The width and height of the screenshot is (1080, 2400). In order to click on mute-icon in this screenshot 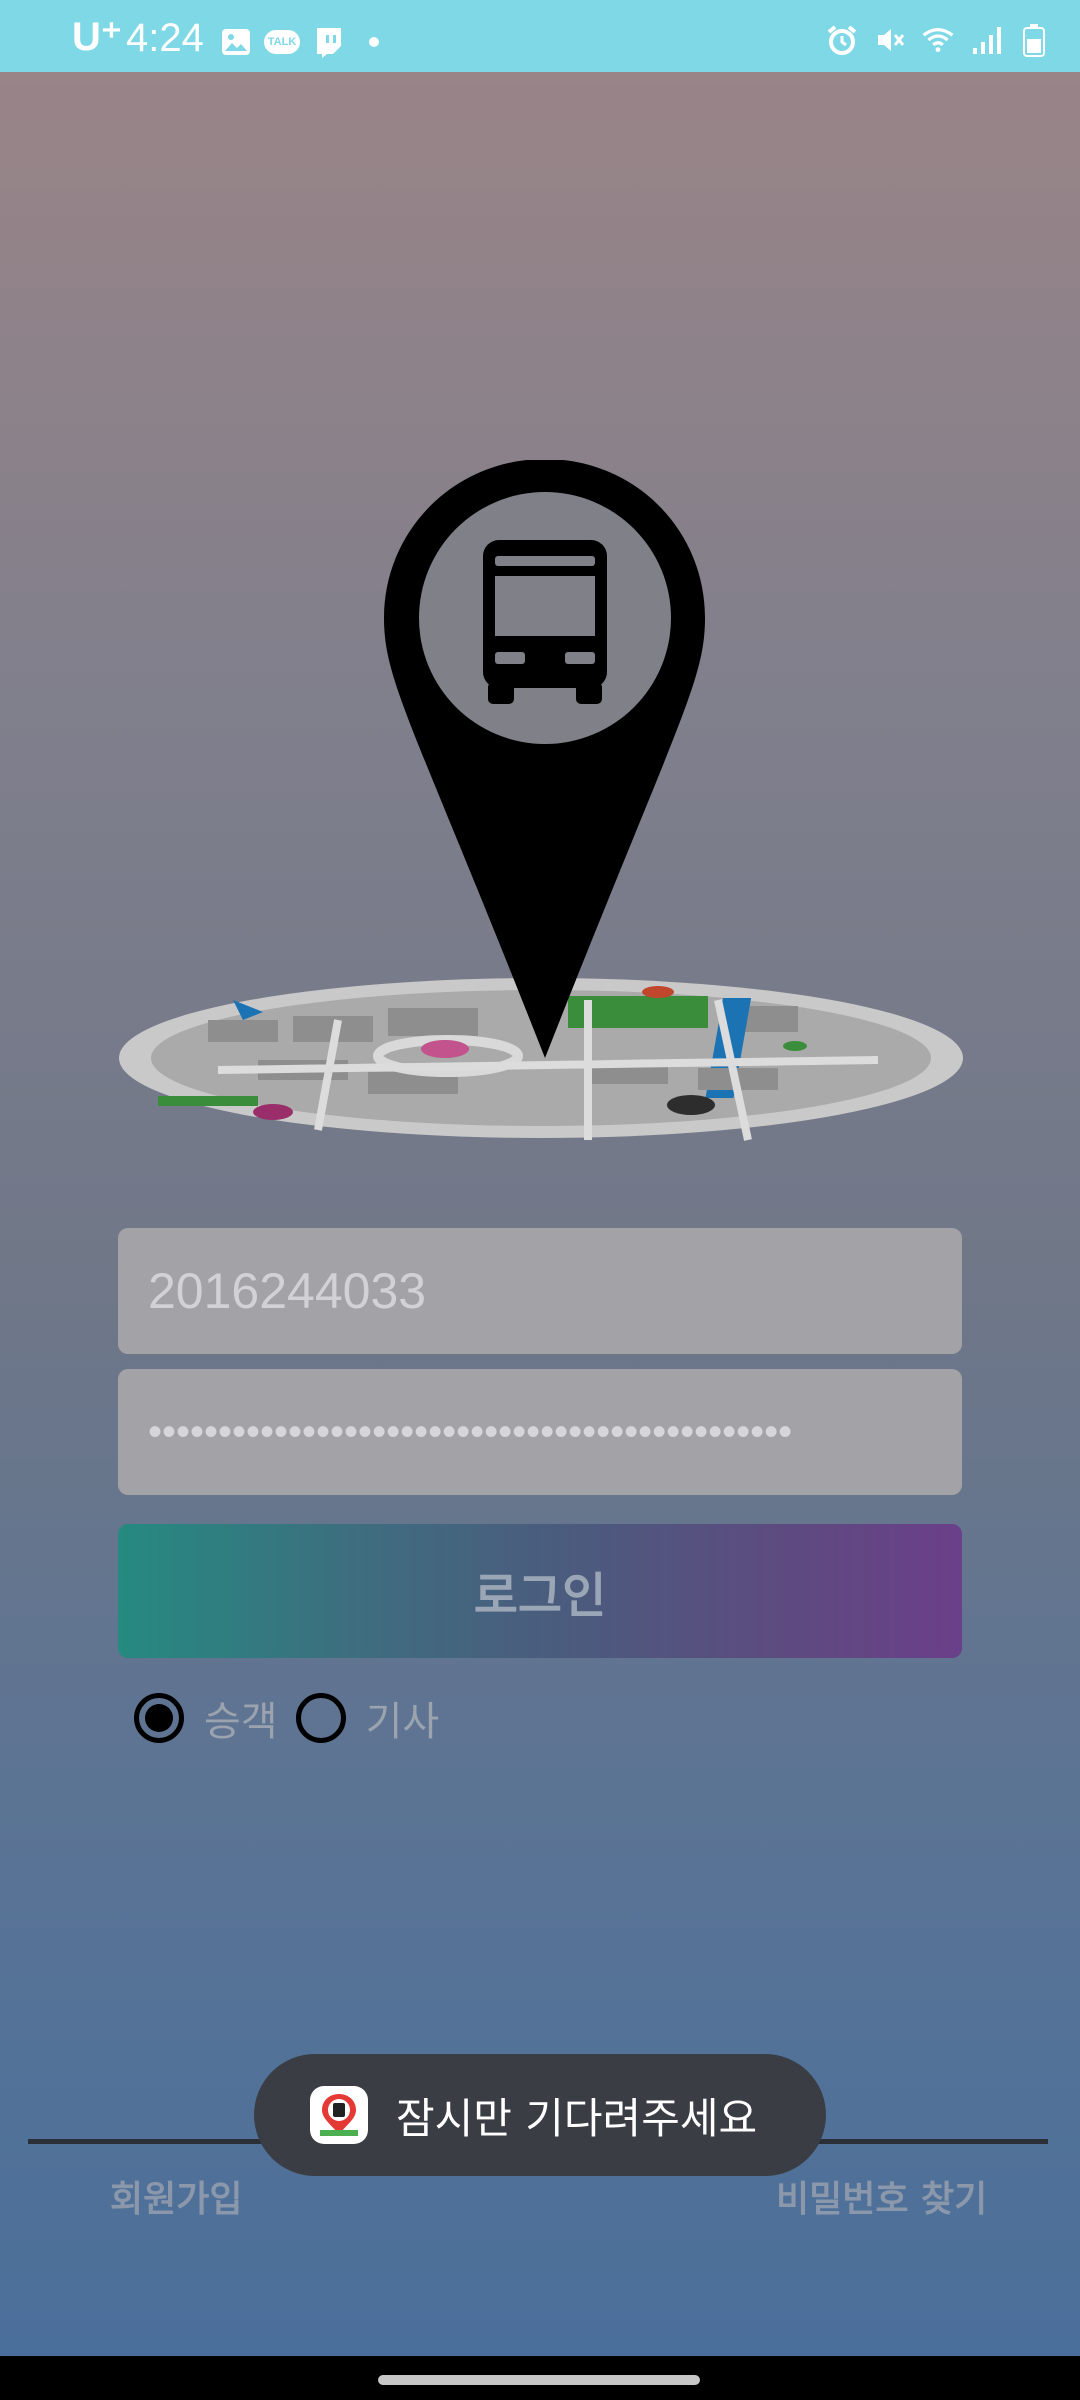, I will do `click(890, 40)`.